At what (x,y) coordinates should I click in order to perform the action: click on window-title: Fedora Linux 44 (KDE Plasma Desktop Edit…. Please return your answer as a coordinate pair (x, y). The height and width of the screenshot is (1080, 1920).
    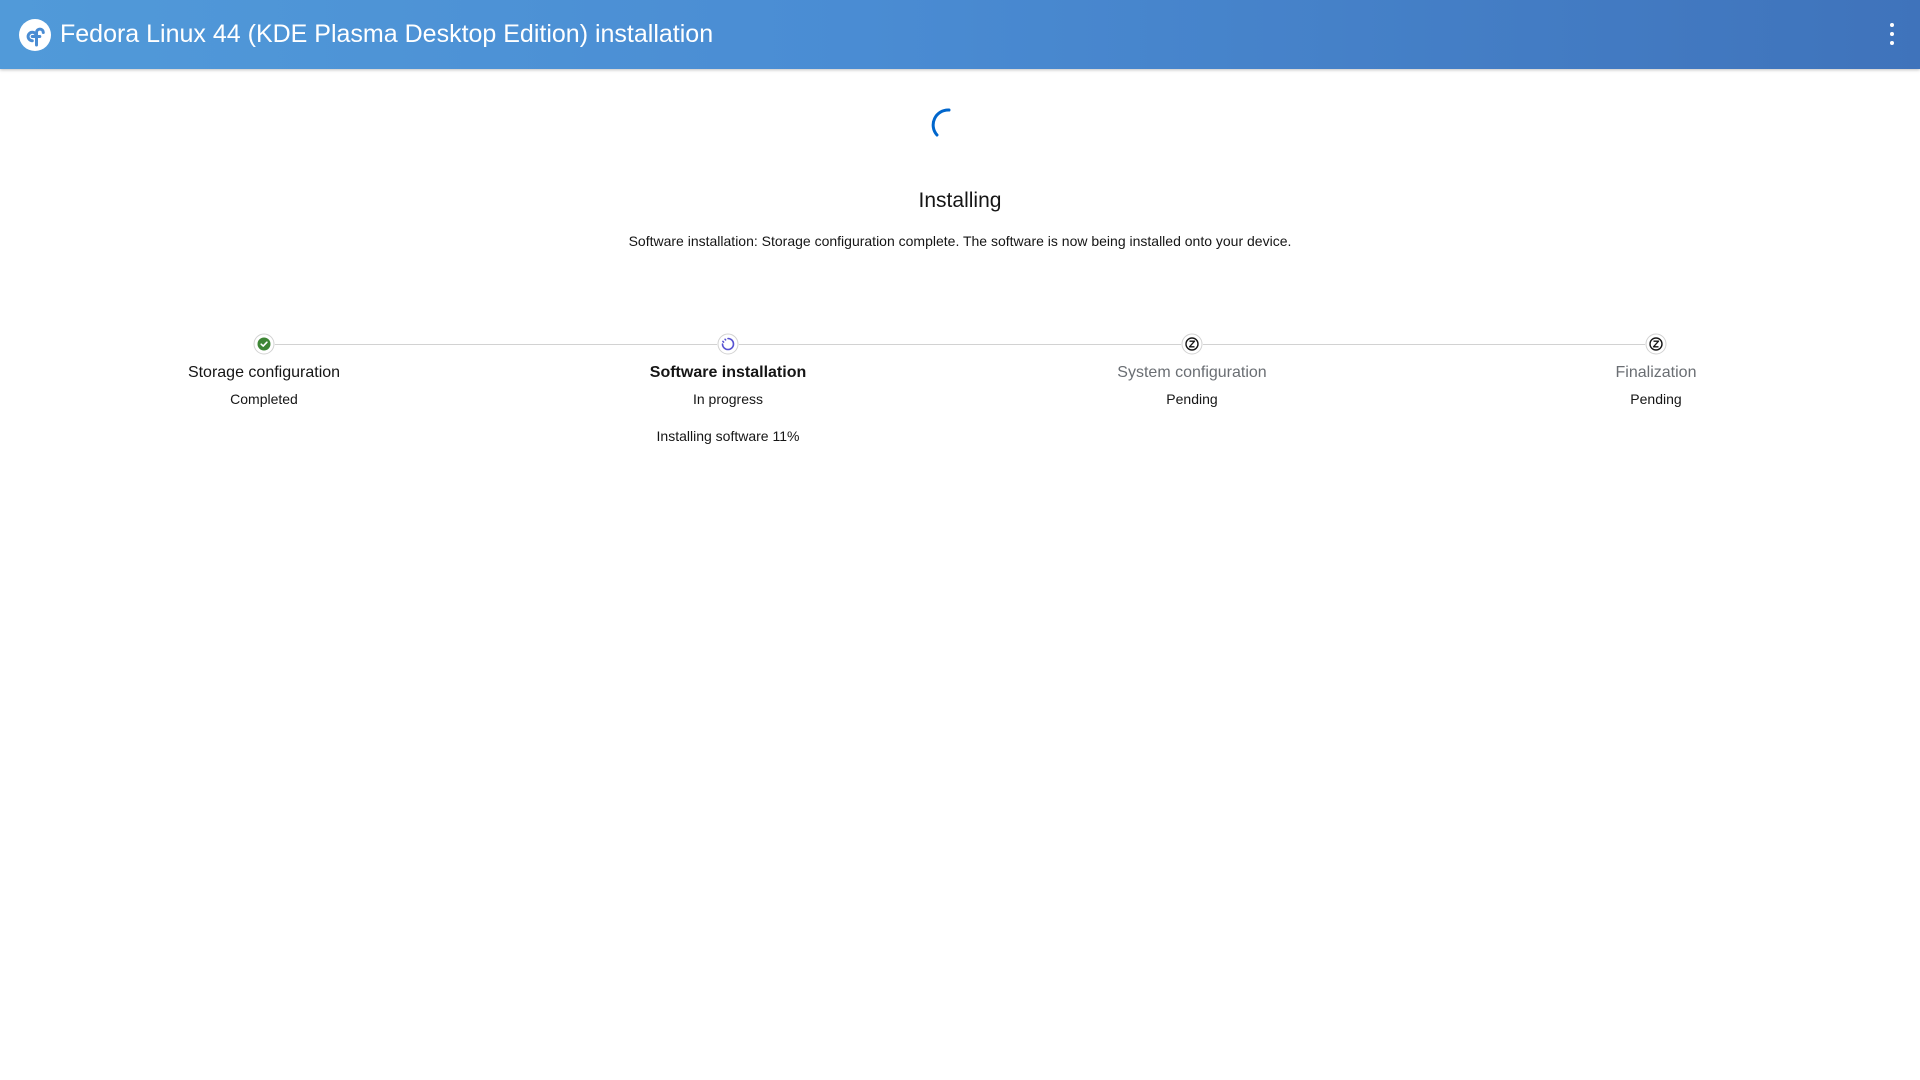
    Looking at the image, I should click on (387, 34).